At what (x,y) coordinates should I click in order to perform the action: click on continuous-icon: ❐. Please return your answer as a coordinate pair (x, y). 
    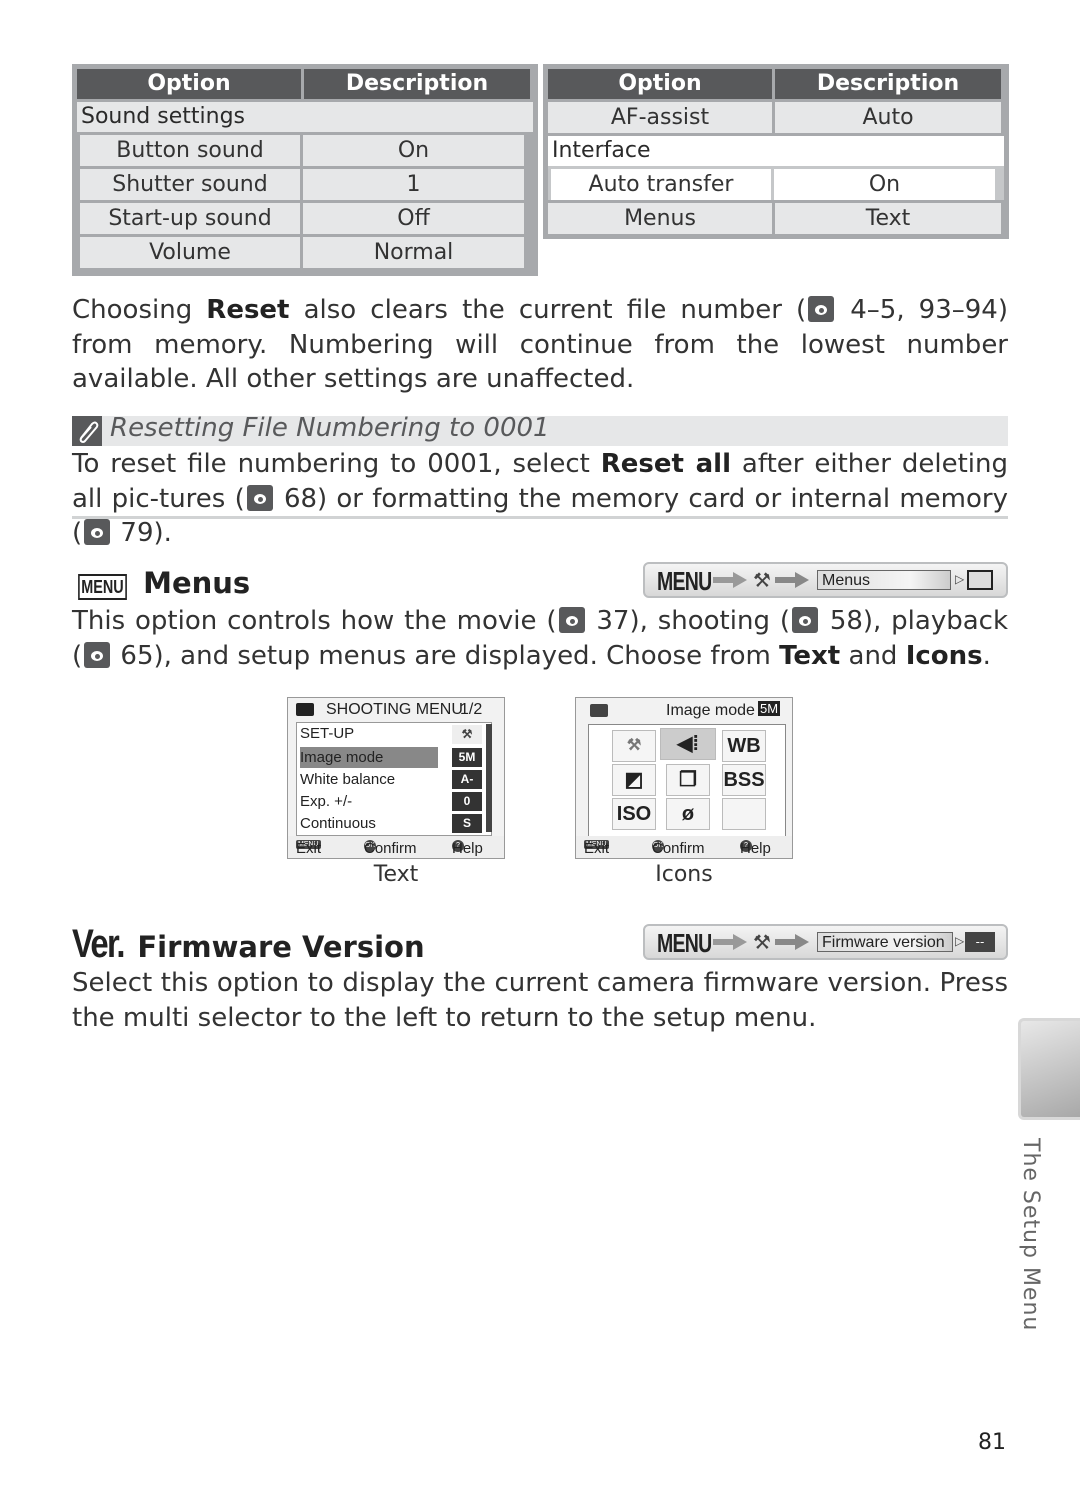
    Looking at the image, I should click on (688, 780).